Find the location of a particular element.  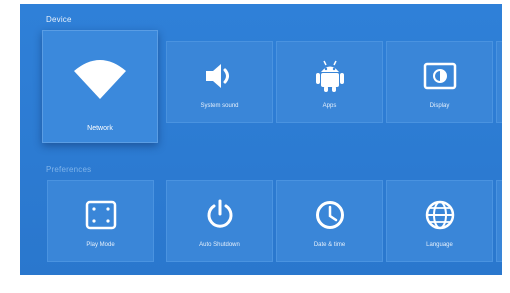

tile-label-system-sound: System sound is located at coordinates (219, 106).